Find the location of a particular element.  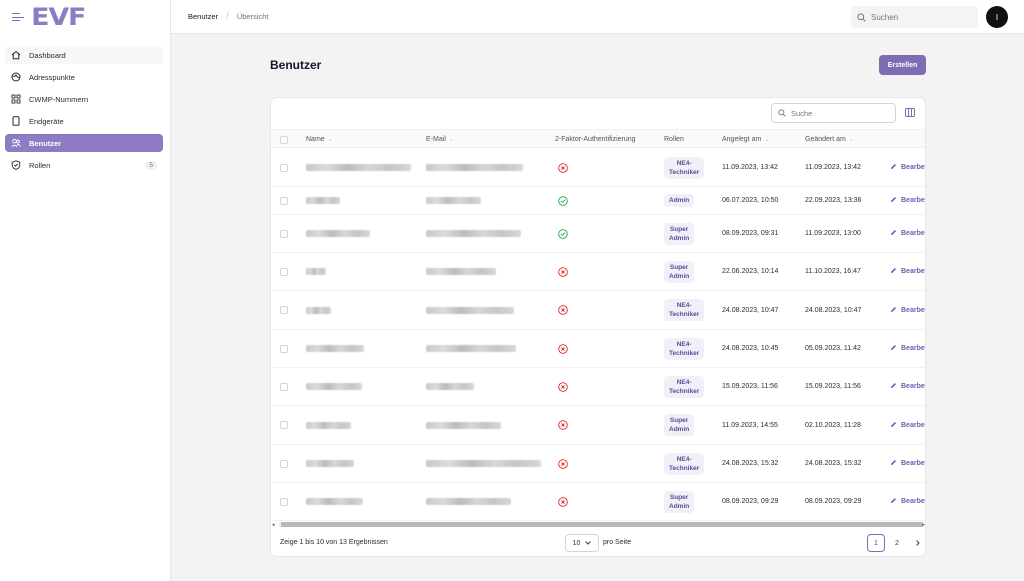

role-line: Super is located at coordinates (679, 497).